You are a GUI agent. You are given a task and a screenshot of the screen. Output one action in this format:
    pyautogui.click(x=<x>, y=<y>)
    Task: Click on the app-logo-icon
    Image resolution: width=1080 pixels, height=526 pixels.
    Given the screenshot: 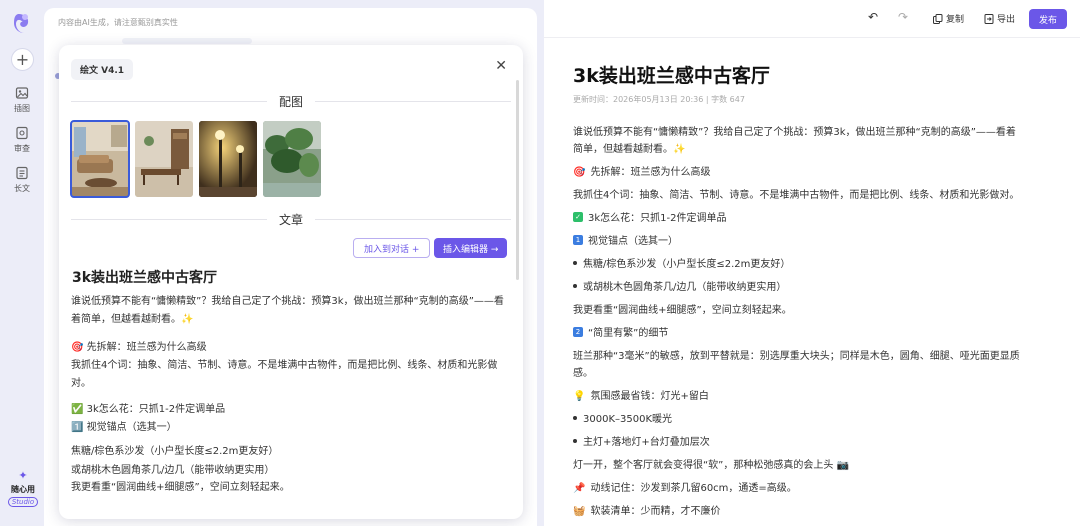 What is the action you would take?
    pyautogui.click(x=23, y=23)
    